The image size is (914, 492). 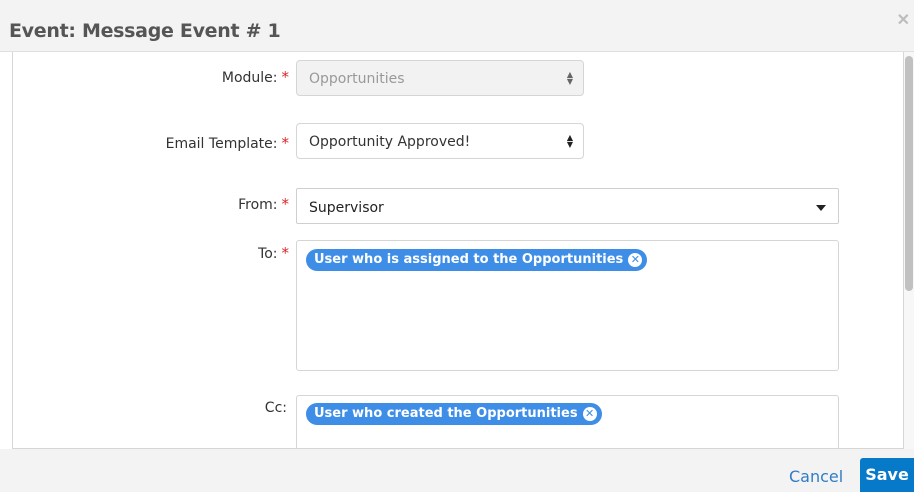 What do you see at coordinates (275, 408) in the screenshot?
I see `cc-label: Cc:` at bounding box center [275, 408].